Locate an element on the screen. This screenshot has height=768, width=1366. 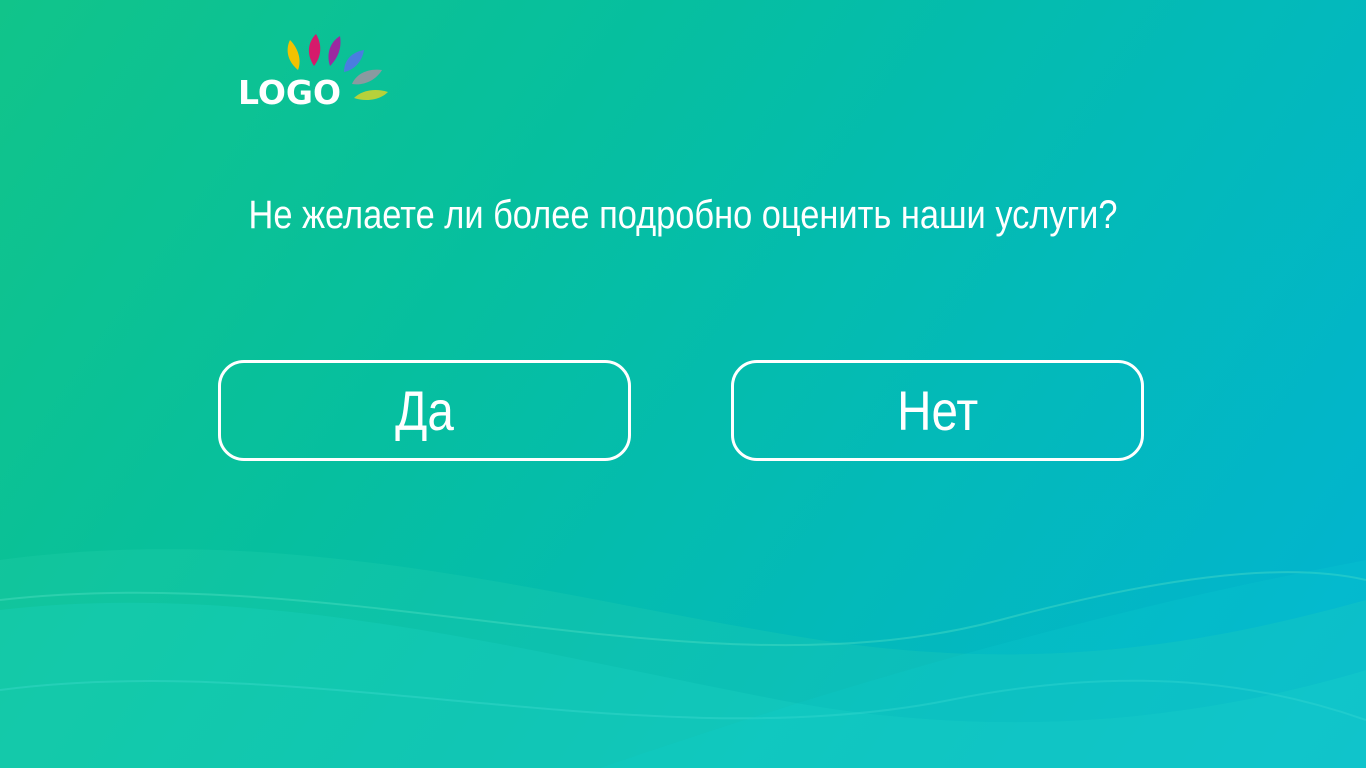
yes-button-label: Да is located at coordinates (424, 410).